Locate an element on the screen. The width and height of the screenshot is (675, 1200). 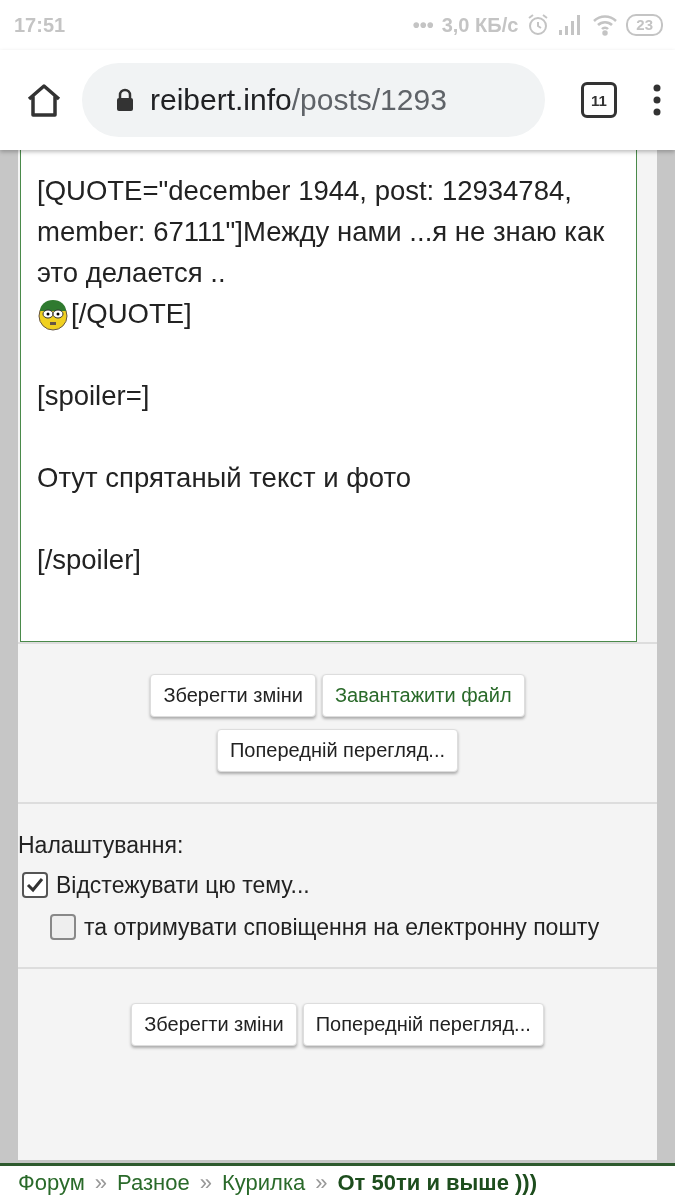
address-bar: reibert.info/posts/1293 is located at coordinates (313, 100).